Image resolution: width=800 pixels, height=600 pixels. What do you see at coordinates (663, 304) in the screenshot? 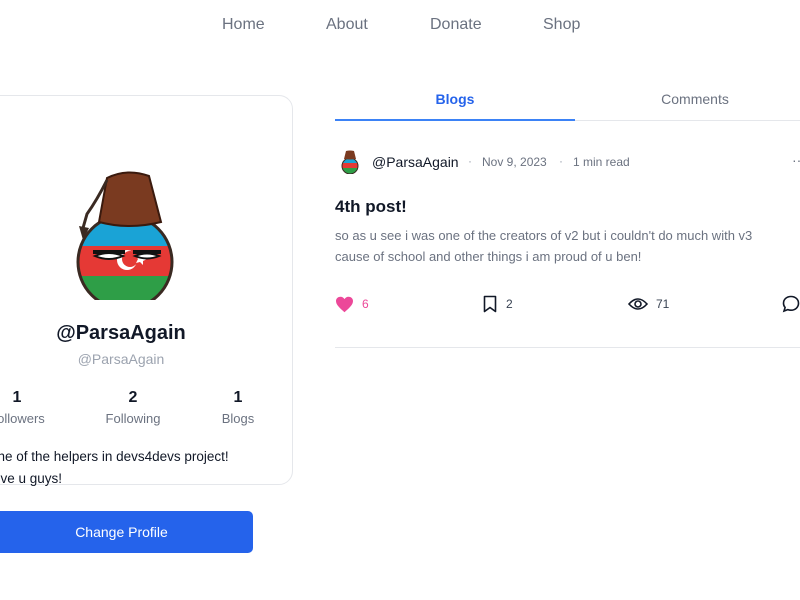
I see `views-count: 71` at bounding box center [663, 304].